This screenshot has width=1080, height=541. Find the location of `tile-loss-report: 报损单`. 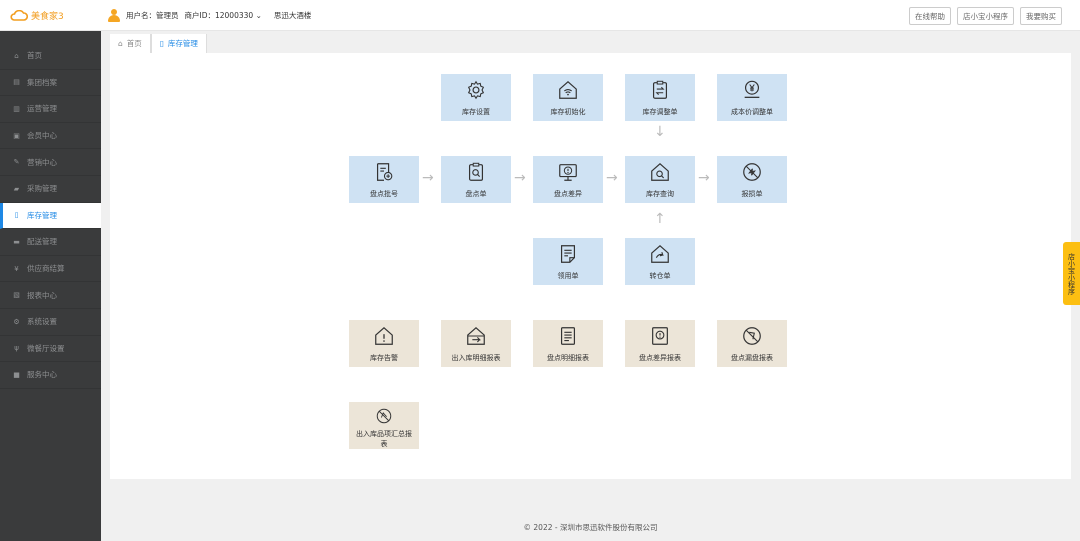

tile-loss-report: 报损单 is located at coordinates (752, 179).